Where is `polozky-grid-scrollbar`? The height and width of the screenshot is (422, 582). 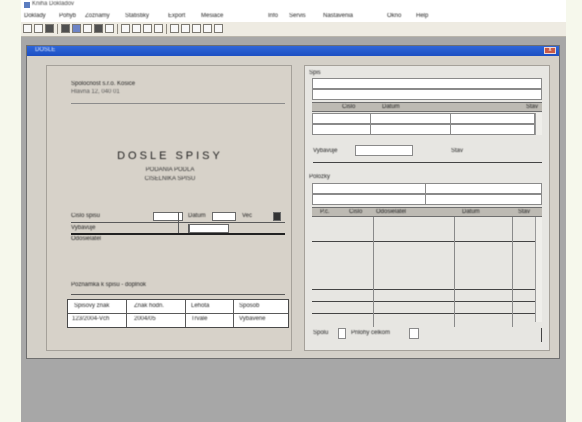
polozky-grid-scrollbar is located at coordinates (538, 269).